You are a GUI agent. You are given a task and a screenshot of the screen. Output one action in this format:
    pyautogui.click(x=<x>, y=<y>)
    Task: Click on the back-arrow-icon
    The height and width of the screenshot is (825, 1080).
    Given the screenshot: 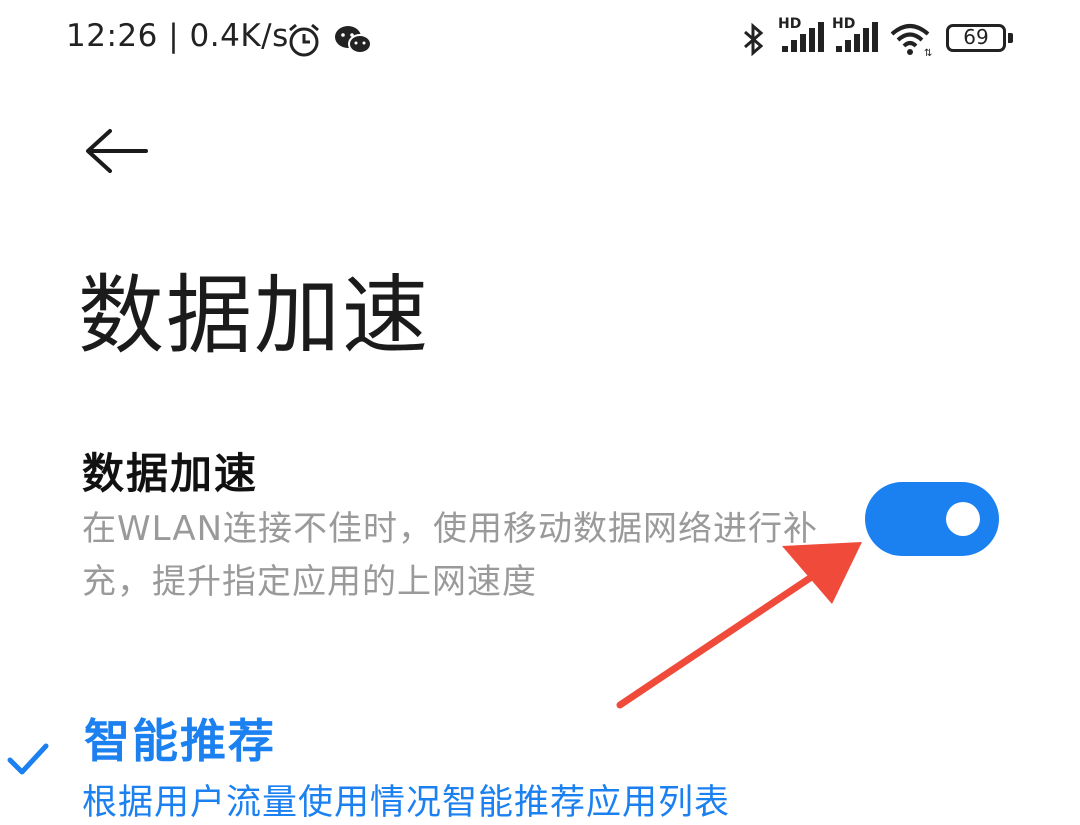 What is the action you would take?
    pyautogui.click(x=117, y=151)
    